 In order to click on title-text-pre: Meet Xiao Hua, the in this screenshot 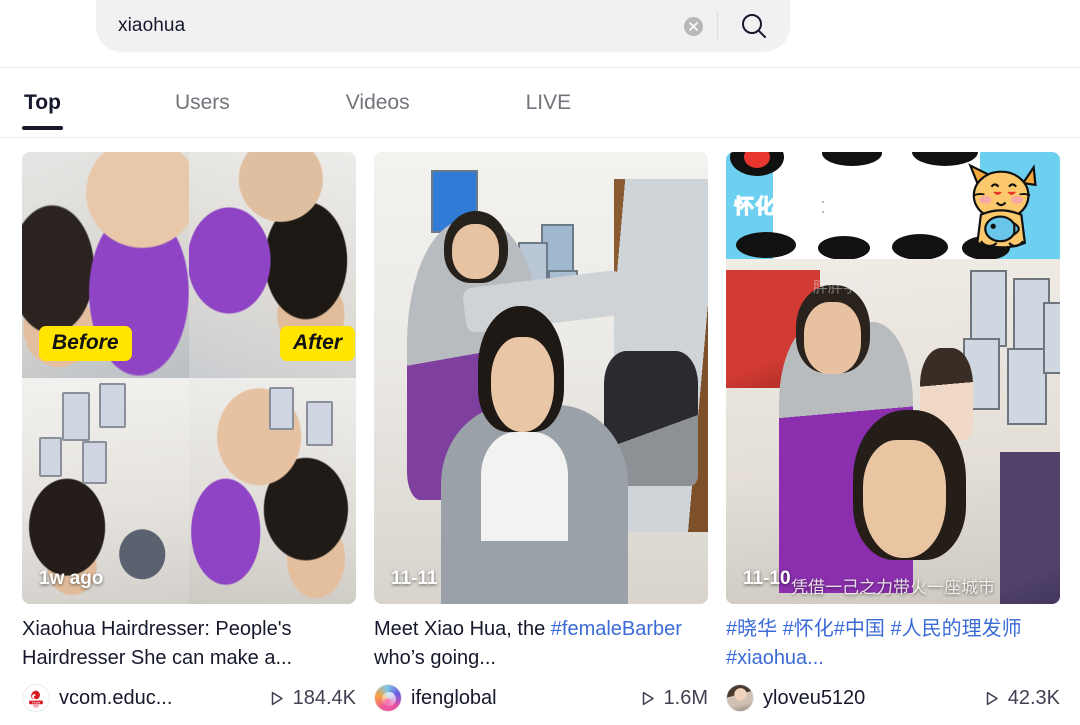, I will do `click(462, 629)`.